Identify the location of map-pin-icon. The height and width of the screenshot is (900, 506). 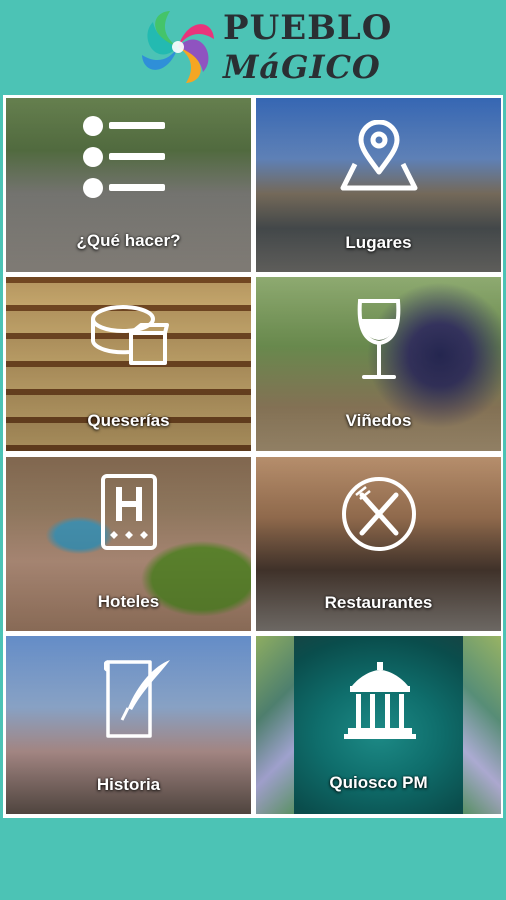
(379, 155).